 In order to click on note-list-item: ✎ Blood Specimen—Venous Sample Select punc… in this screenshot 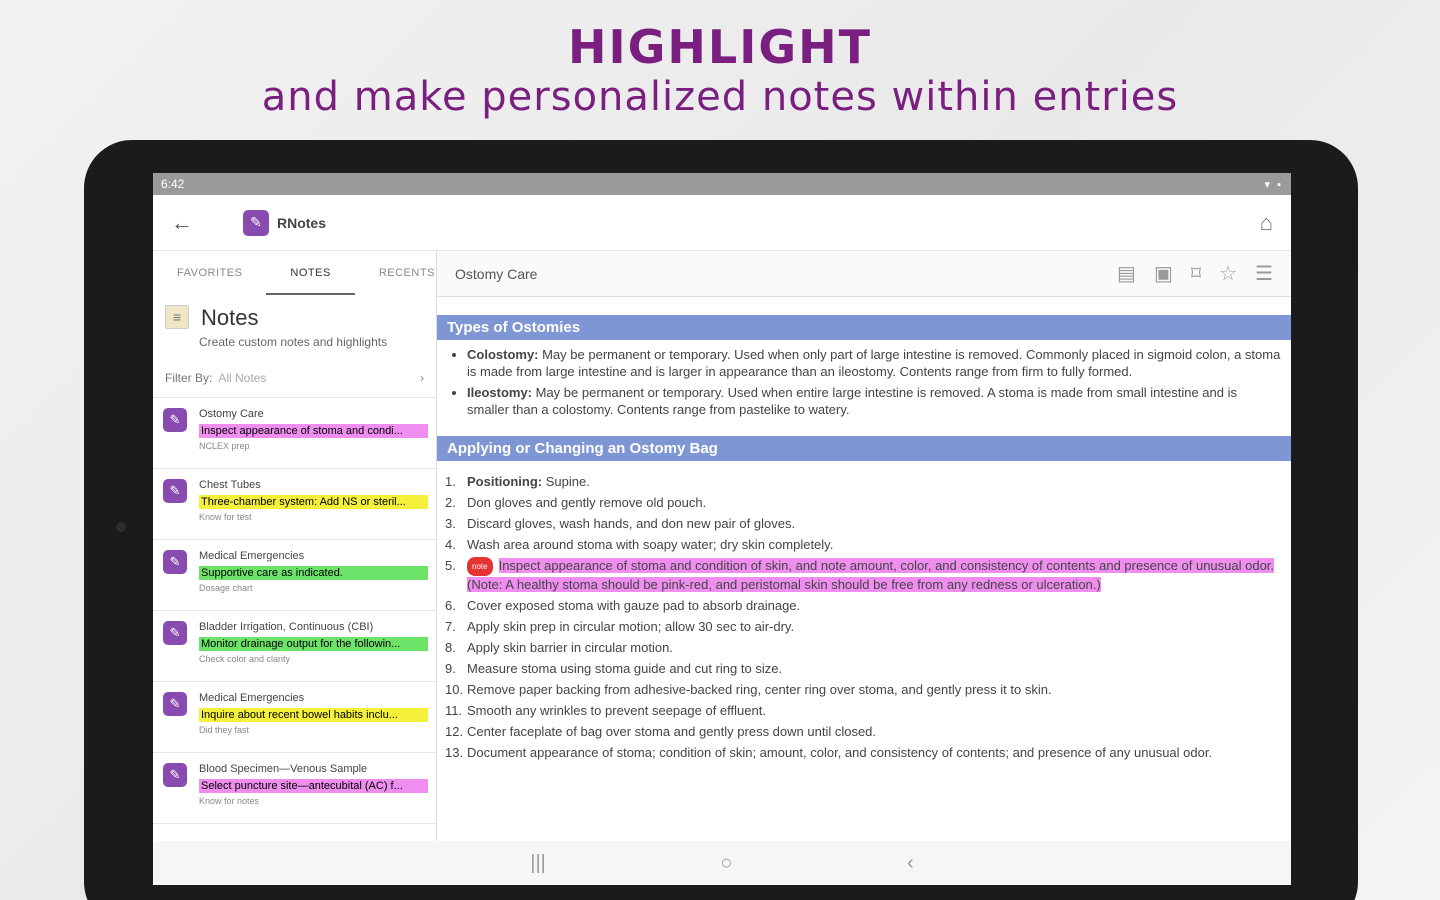, I will do `click(294, 788)`.